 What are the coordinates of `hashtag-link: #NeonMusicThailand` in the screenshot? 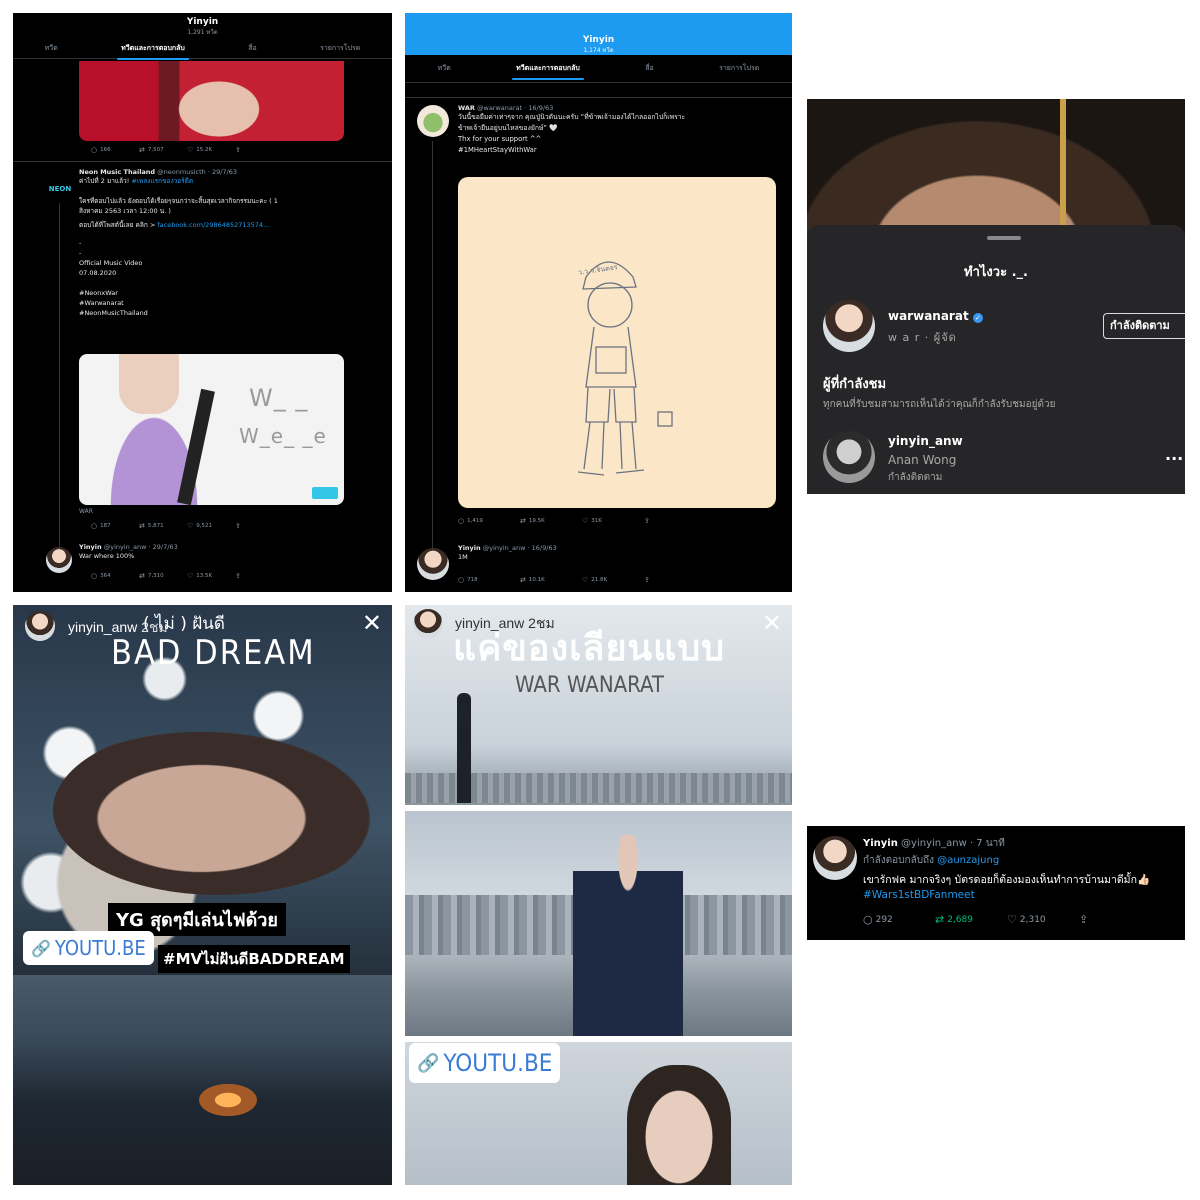 It's located at (229, 313).